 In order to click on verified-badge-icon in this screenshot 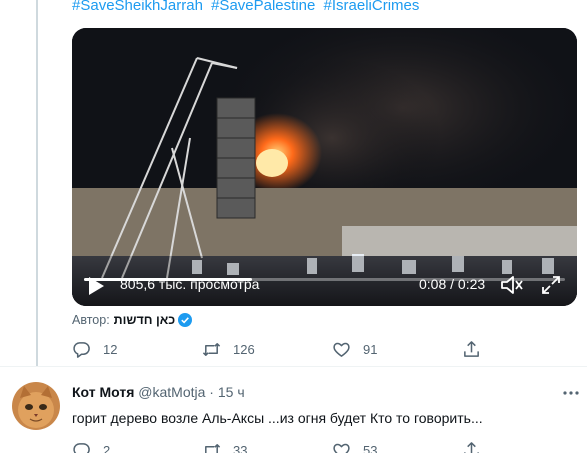, I will do `click(185, 320)`.